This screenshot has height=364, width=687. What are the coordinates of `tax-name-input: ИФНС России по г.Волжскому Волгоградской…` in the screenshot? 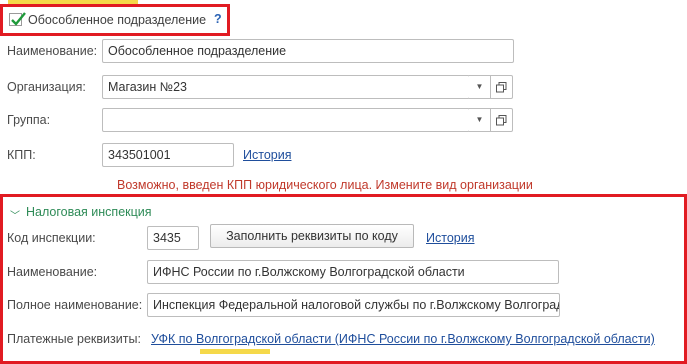 It's located at (353, 272).